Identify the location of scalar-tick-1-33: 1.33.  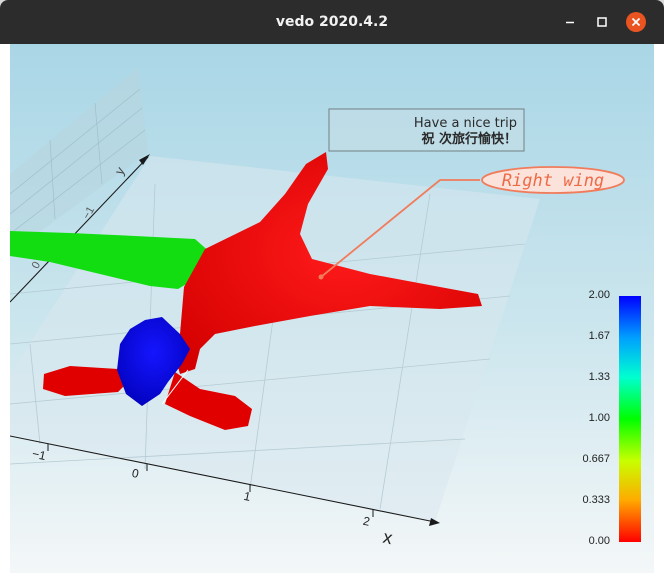
(599, 377).